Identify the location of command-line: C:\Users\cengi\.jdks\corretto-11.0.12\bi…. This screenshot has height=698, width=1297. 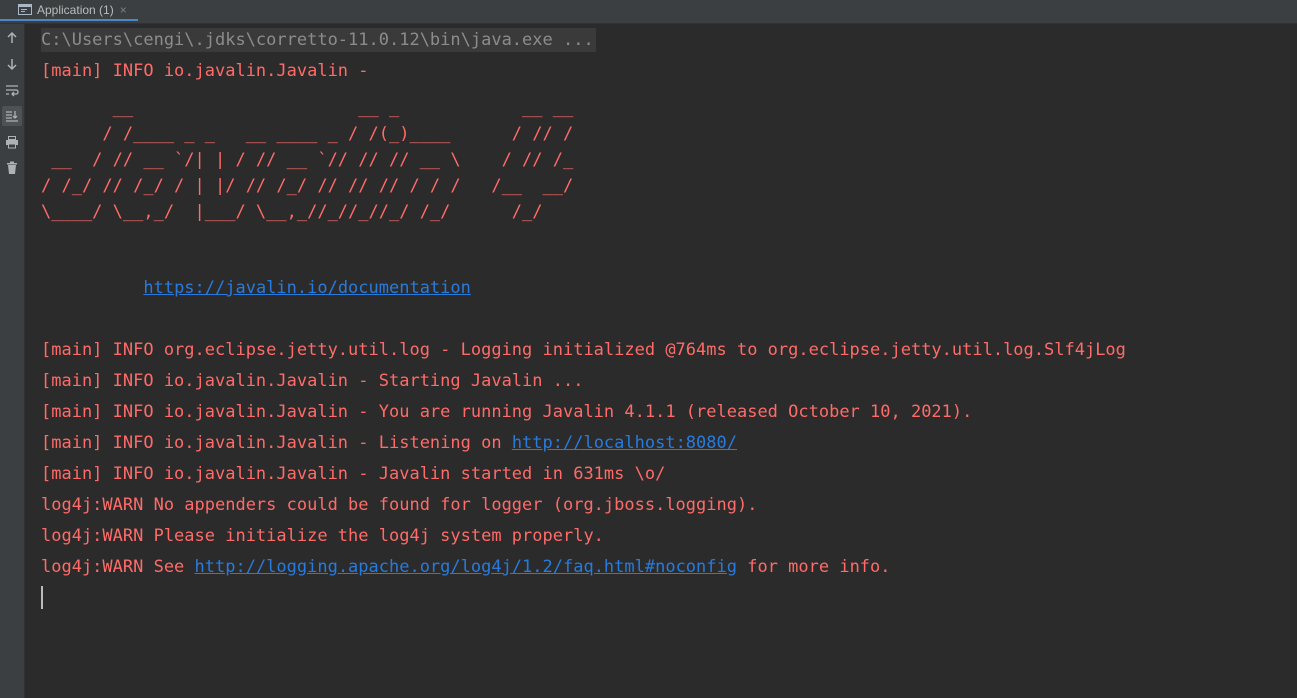
(318, 40).